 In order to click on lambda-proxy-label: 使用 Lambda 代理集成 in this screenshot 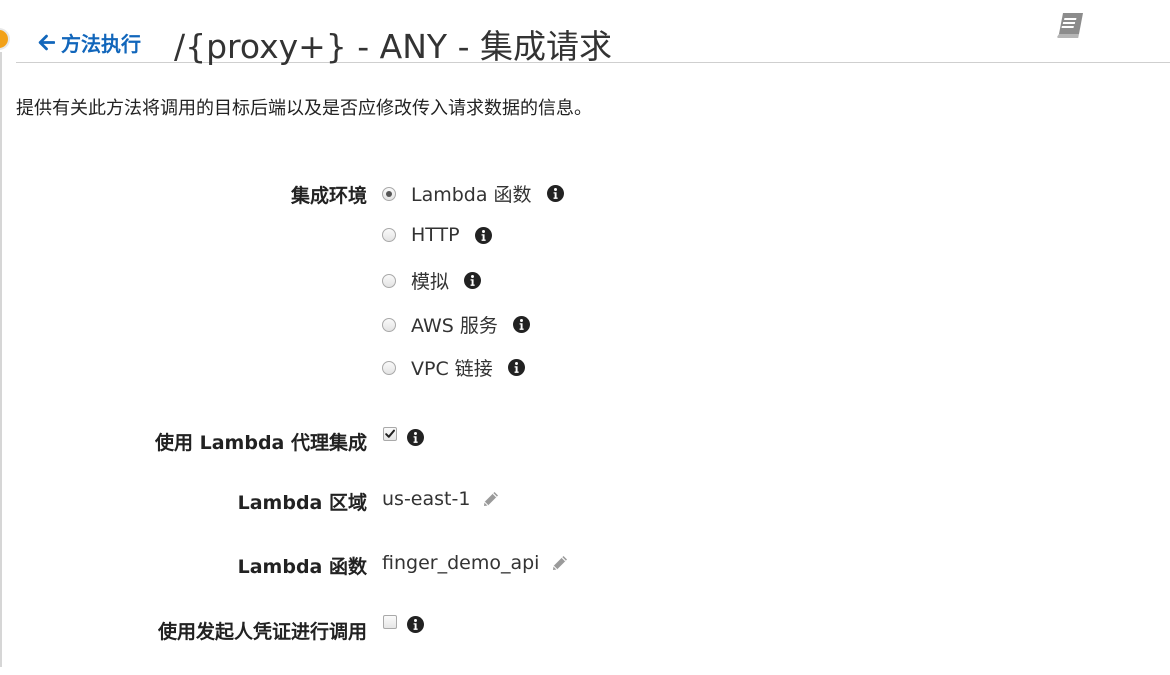, I will do `click(261, 443)`.